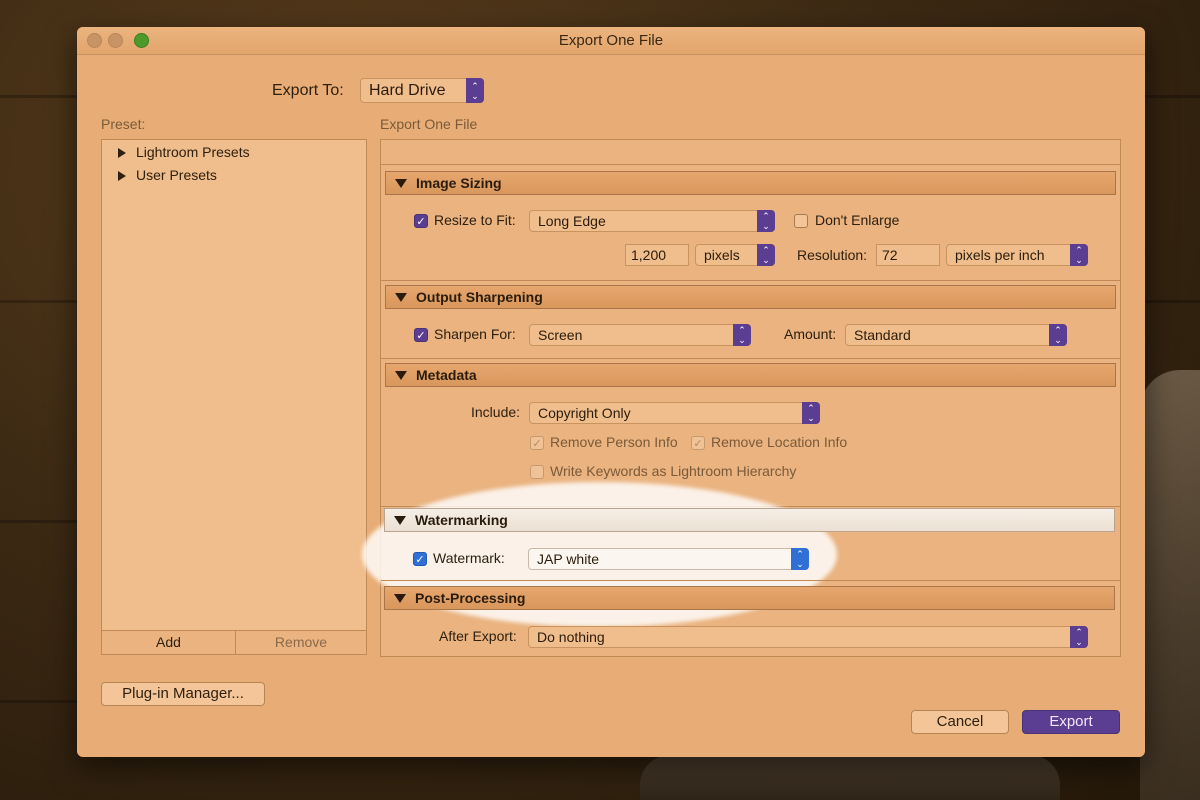 This screenshot has height=800, width=1200. I want to click on preset-list: Lightroom Presets User Presets, so click(234, 385).